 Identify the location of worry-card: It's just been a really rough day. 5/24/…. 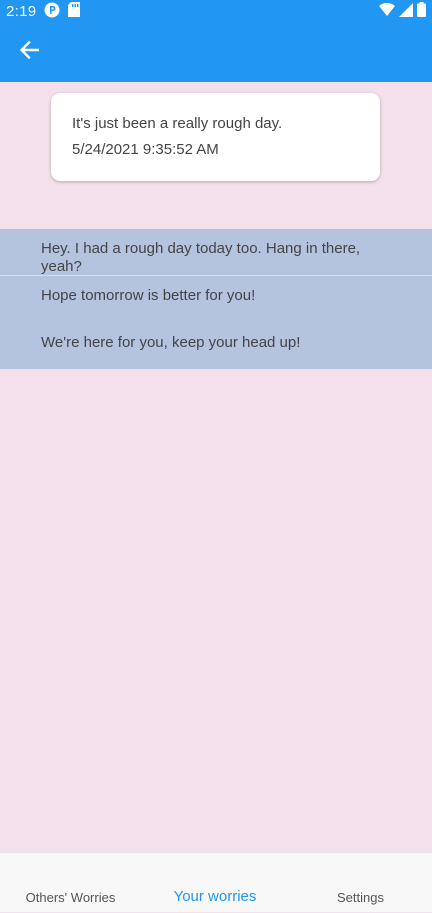
(215, 137).